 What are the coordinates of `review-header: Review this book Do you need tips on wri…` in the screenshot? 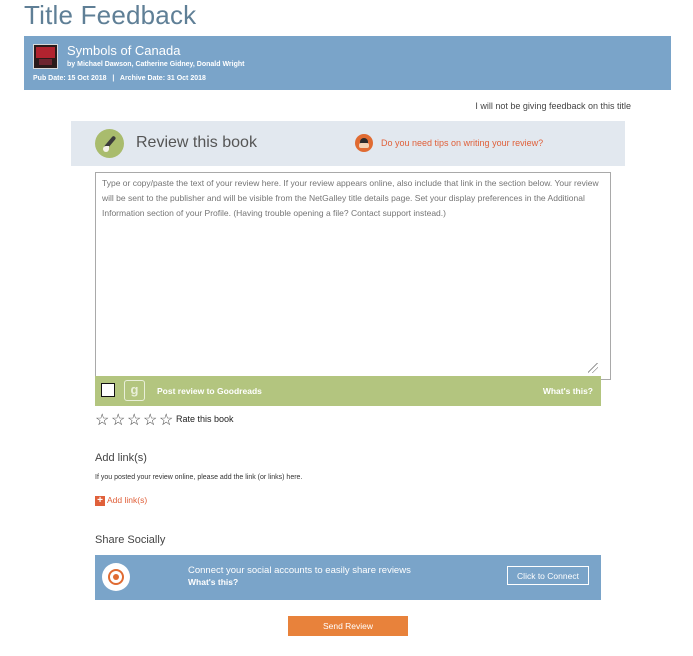 It's located at (348, 143).